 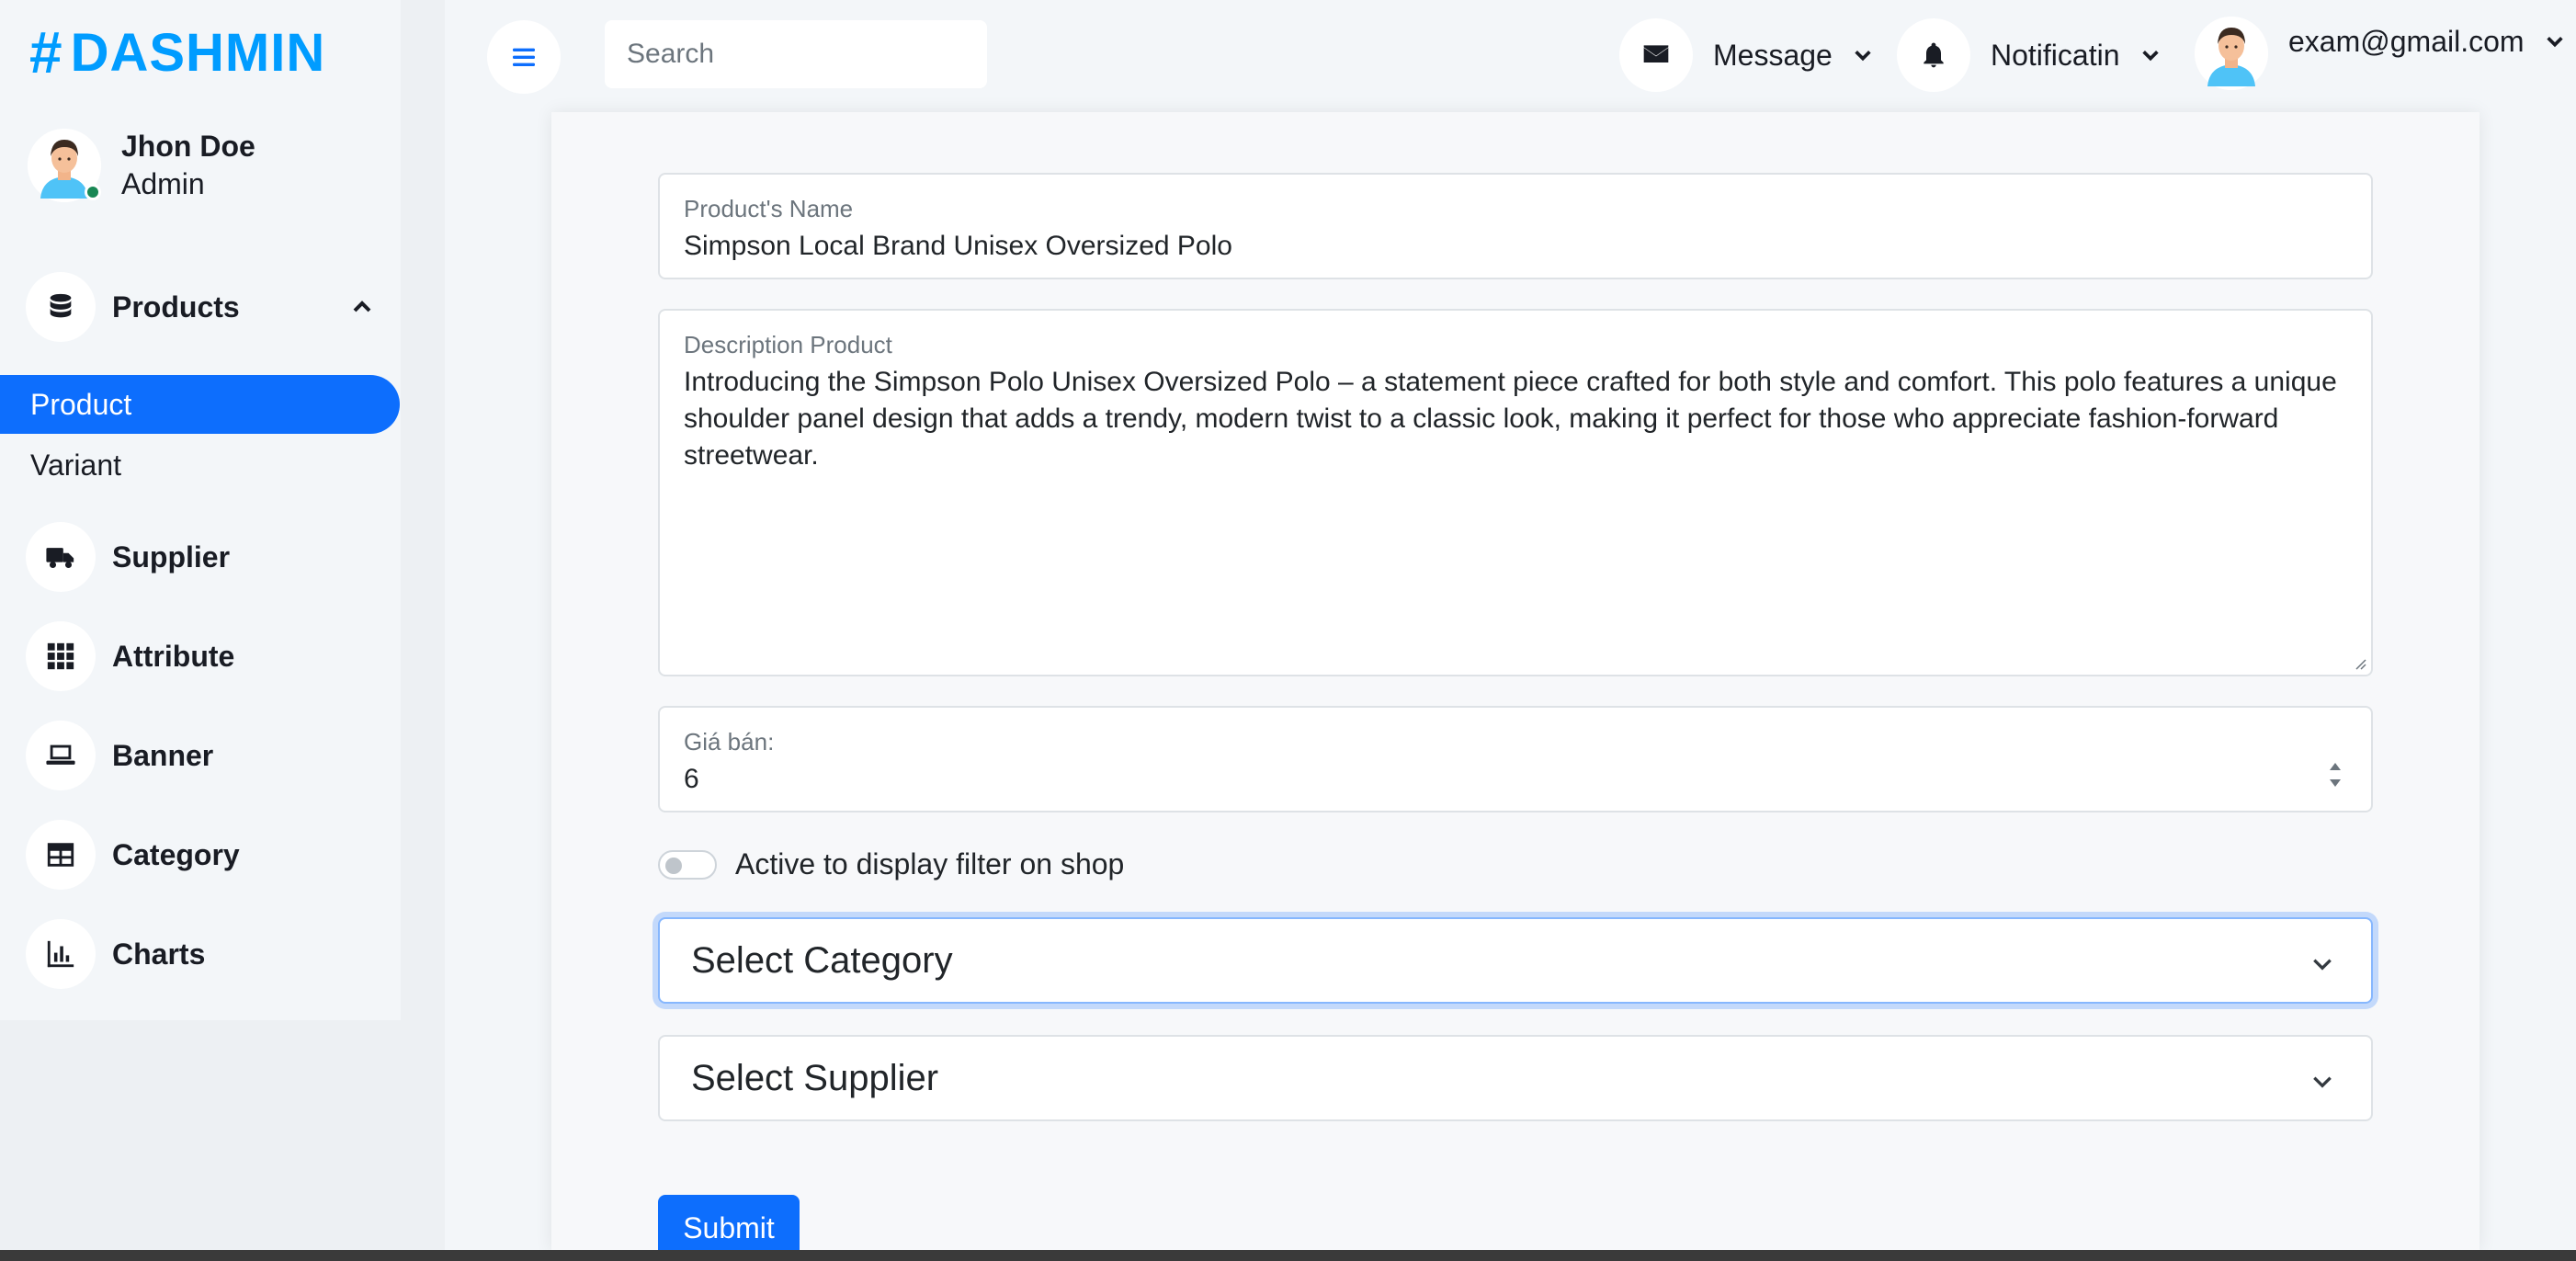 I want to click on message-dropdown: Message, so click(x=1746, y=55).